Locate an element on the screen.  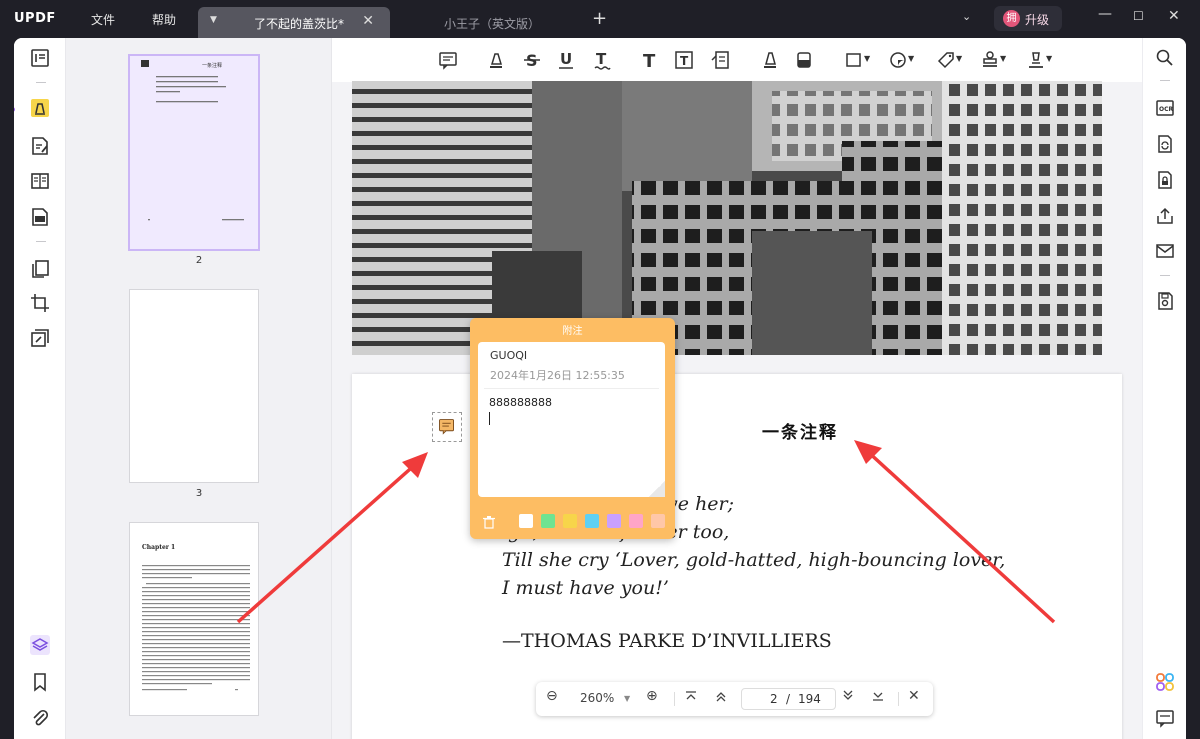
organize-pages-icon is located at coordinates (40, 269).